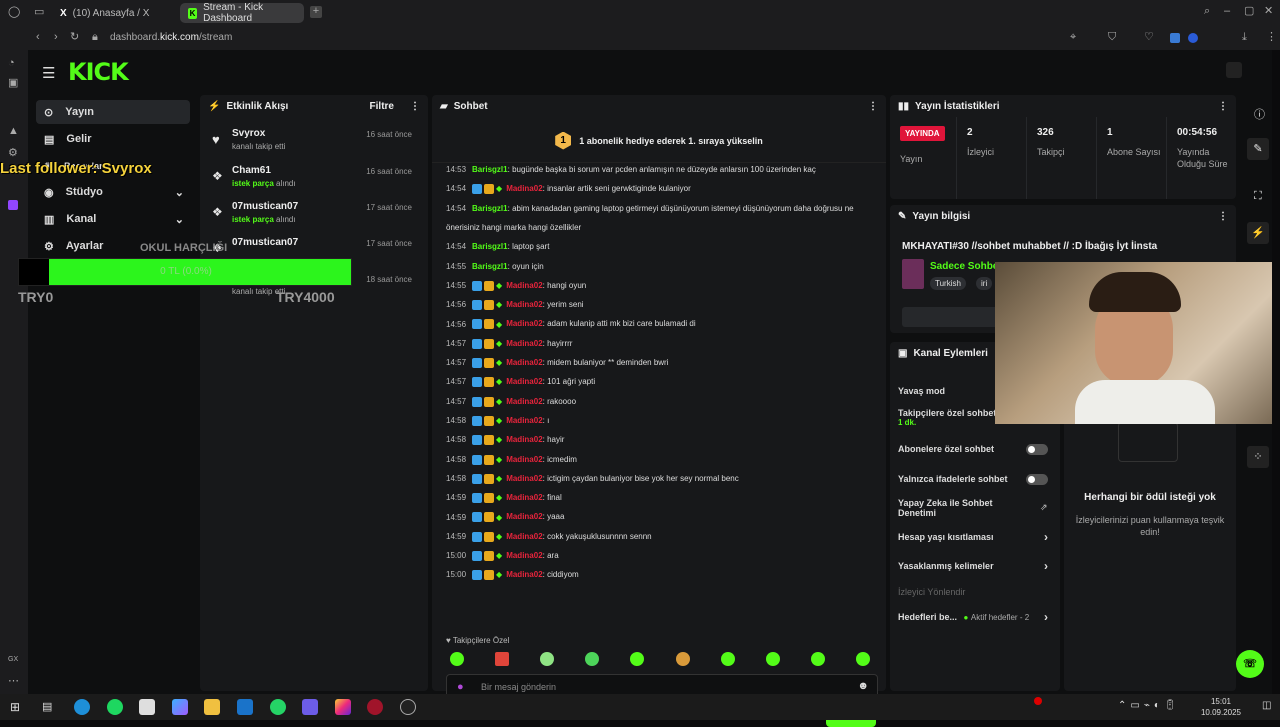 The image size is (1280, 727). Describe the element at coordinates (15, 707) in the screenshot. I see `start-icon: ⊞` at that location.